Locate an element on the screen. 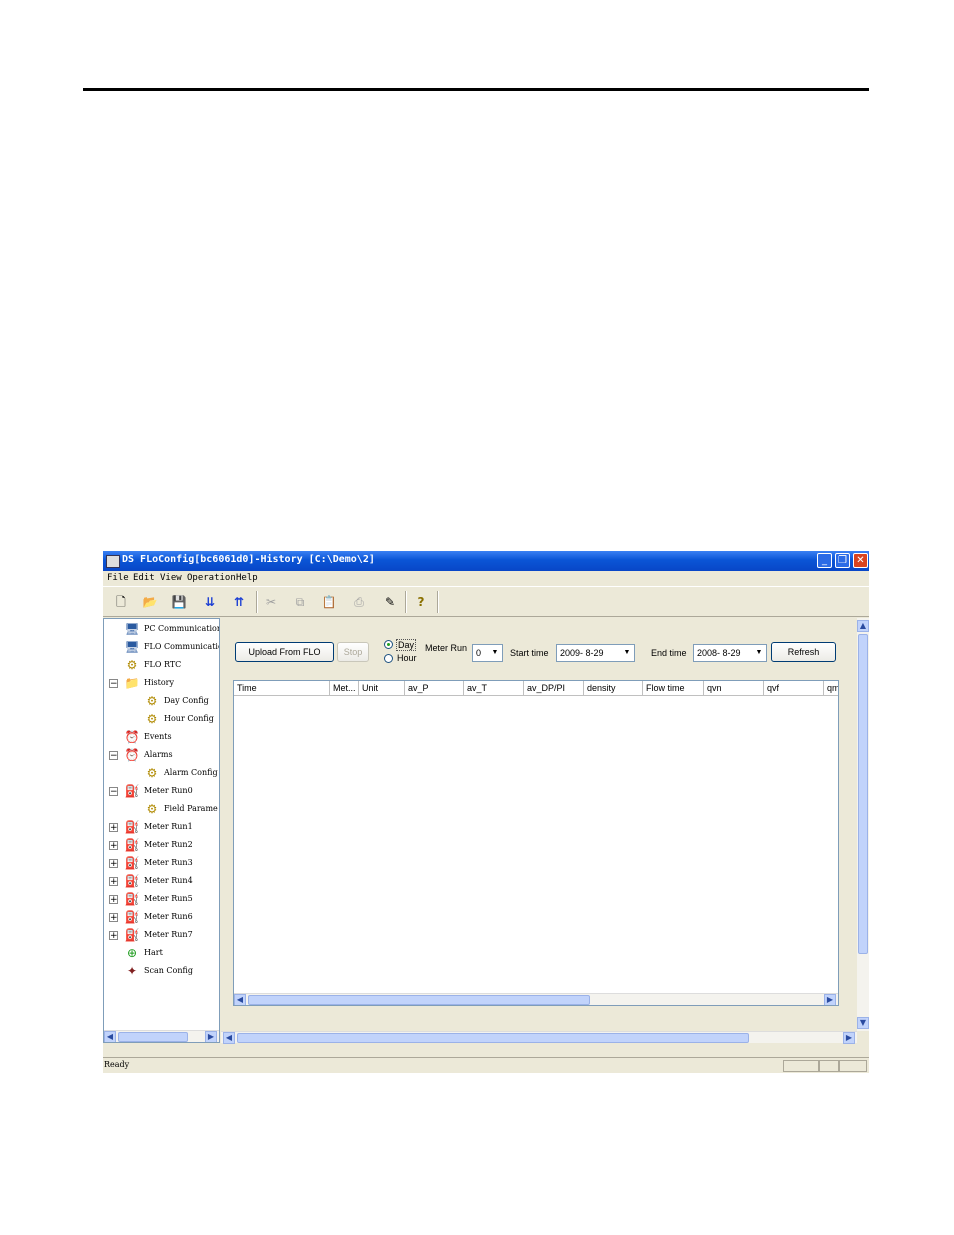 The image size is (954, 1235). end-time-picker: 2008- 8-29 ▼ is located at coordinates (730, 653).